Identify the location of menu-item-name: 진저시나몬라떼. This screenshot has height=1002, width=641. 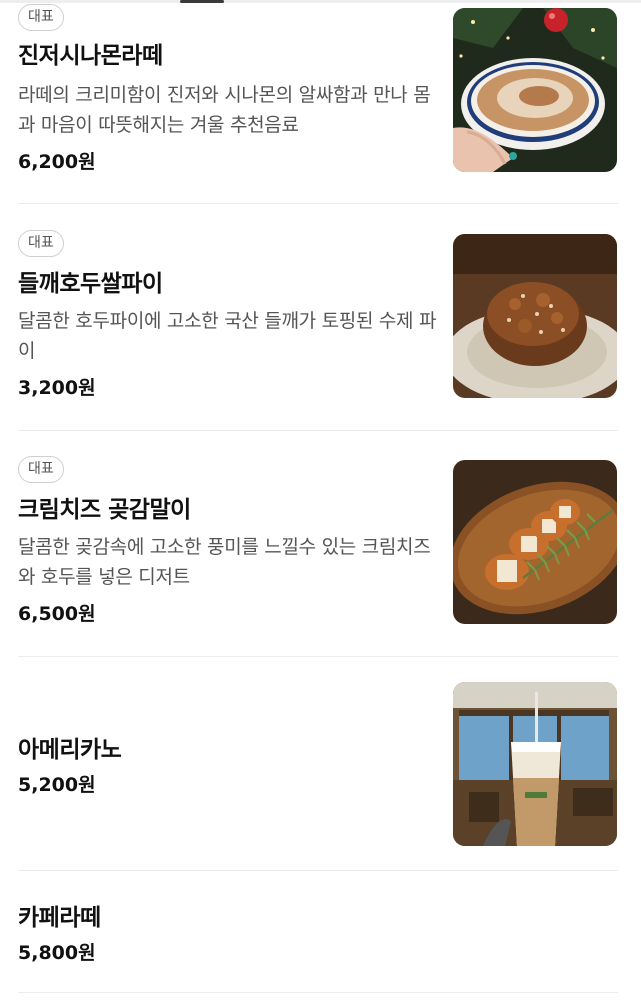
(90, 56).